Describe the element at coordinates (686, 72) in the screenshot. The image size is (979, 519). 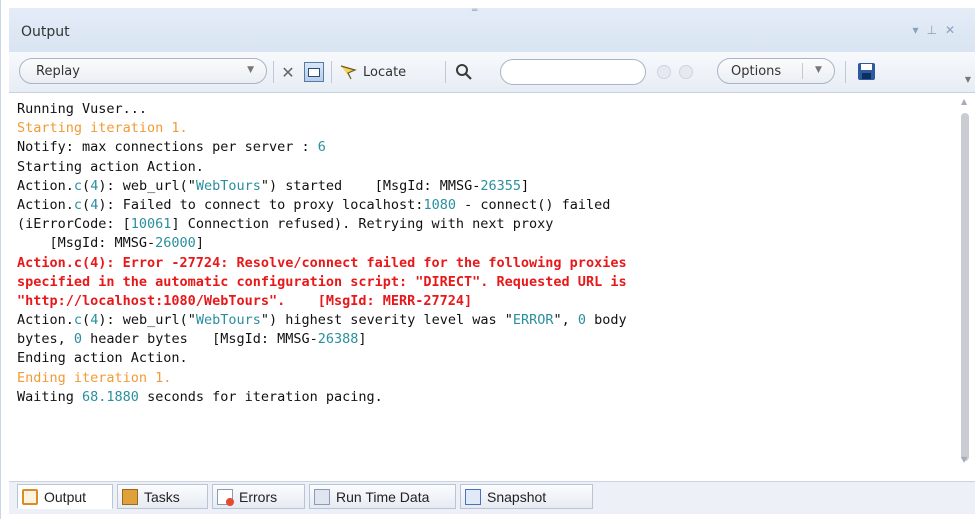
I see `find-next-icon` at that location.